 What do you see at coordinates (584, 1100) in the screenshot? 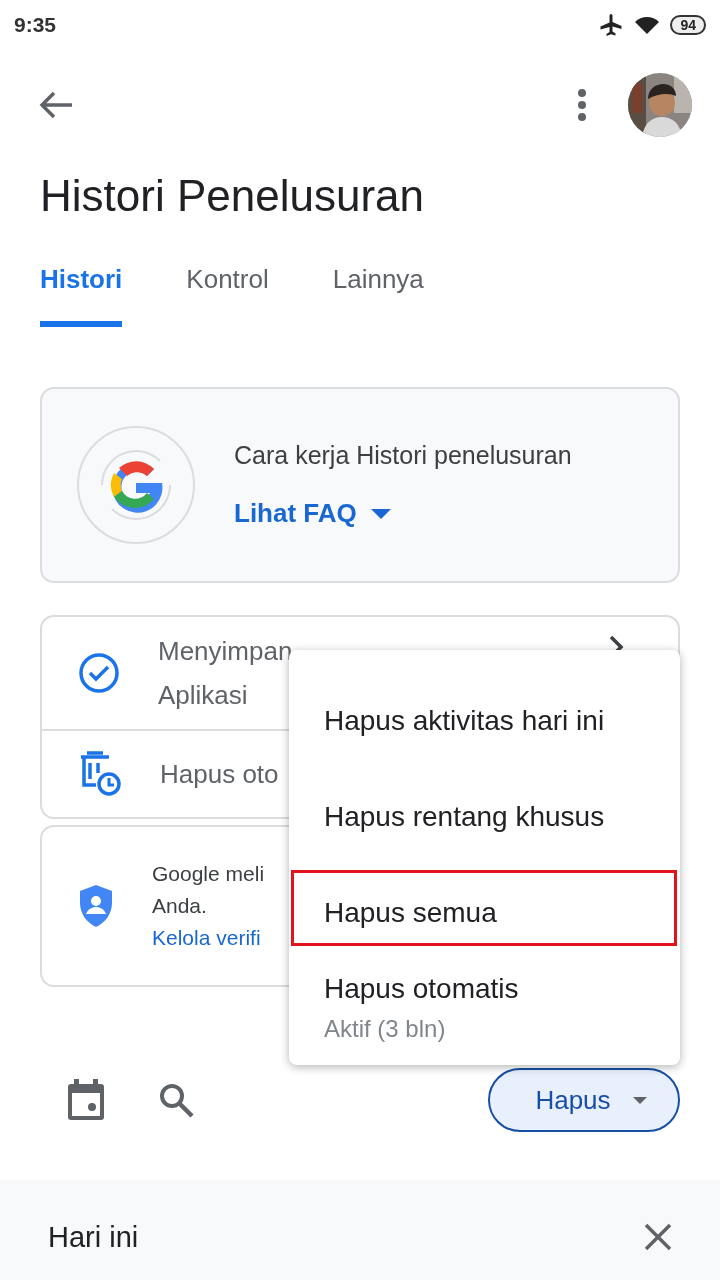
I see `delete-button: Hapus` at bounding box center [584, 1100].